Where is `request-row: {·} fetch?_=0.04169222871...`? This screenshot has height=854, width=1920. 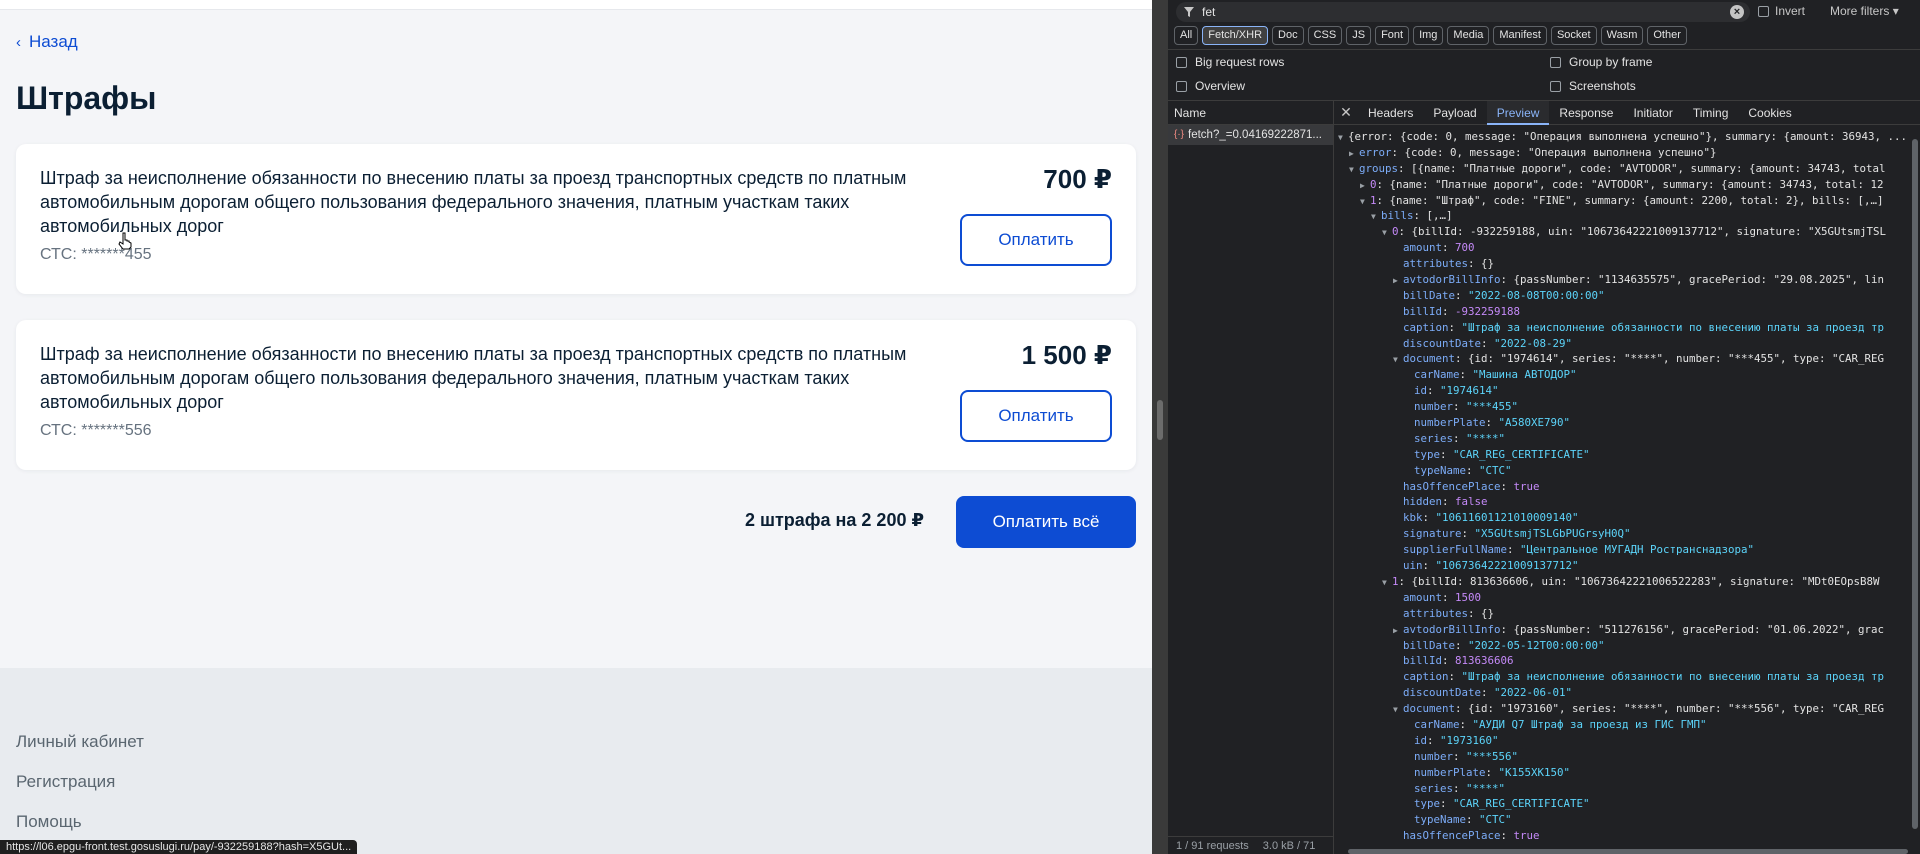 request-row: {·} fetch?_=0.04169222871... is located at coordinates (1250, 135).